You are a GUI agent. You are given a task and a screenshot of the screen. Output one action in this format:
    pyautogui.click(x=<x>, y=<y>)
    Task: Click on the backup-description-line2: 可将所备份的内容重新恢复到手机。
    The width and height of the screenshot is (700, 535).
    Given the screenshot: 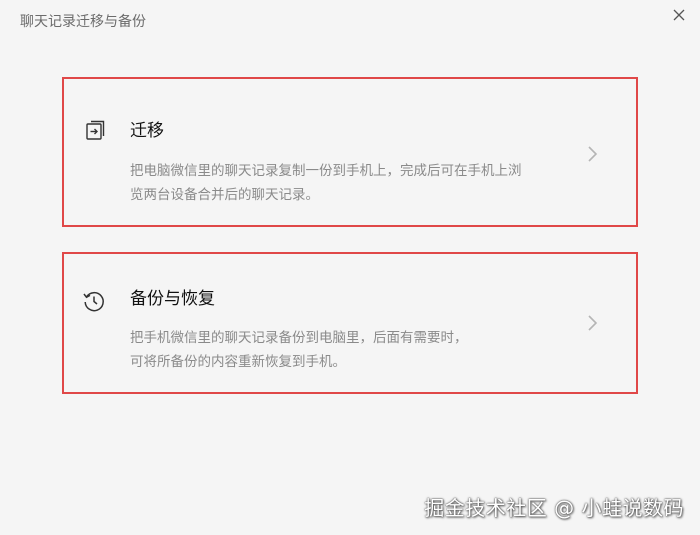 What is the action you would take?
    pyautogui.click(x=238, y=362)
    